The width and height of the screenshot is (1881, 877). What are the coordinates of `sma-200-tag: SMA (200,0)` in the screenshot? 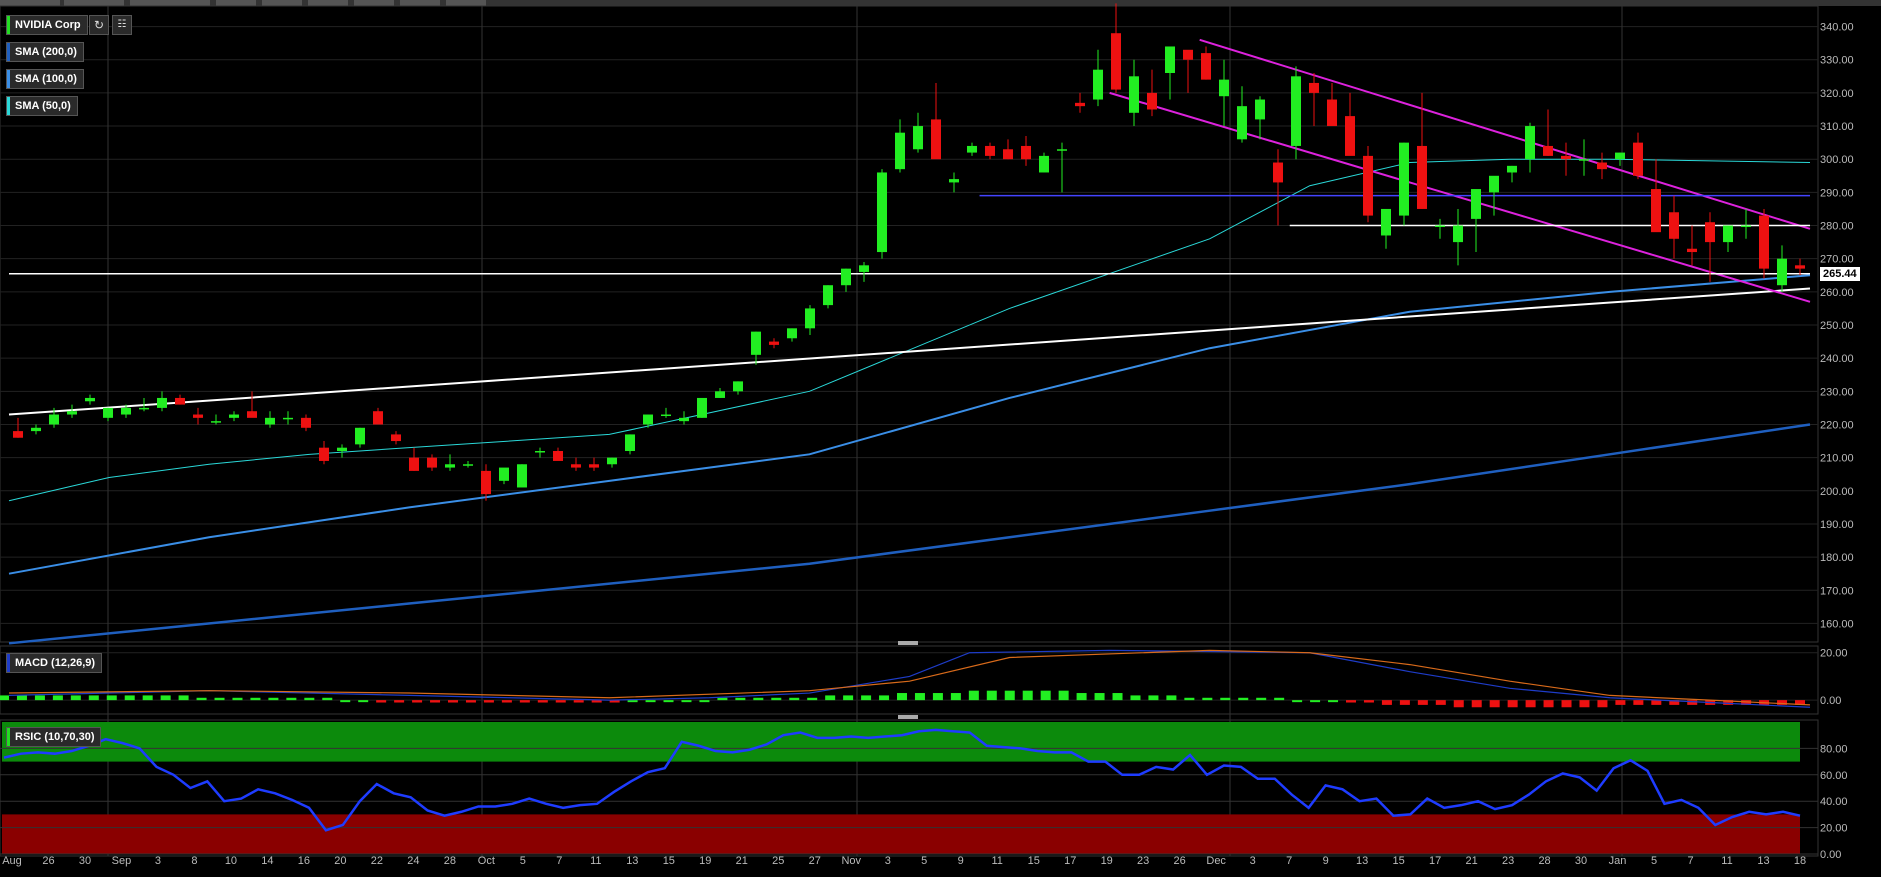 It's located at (45, 52).